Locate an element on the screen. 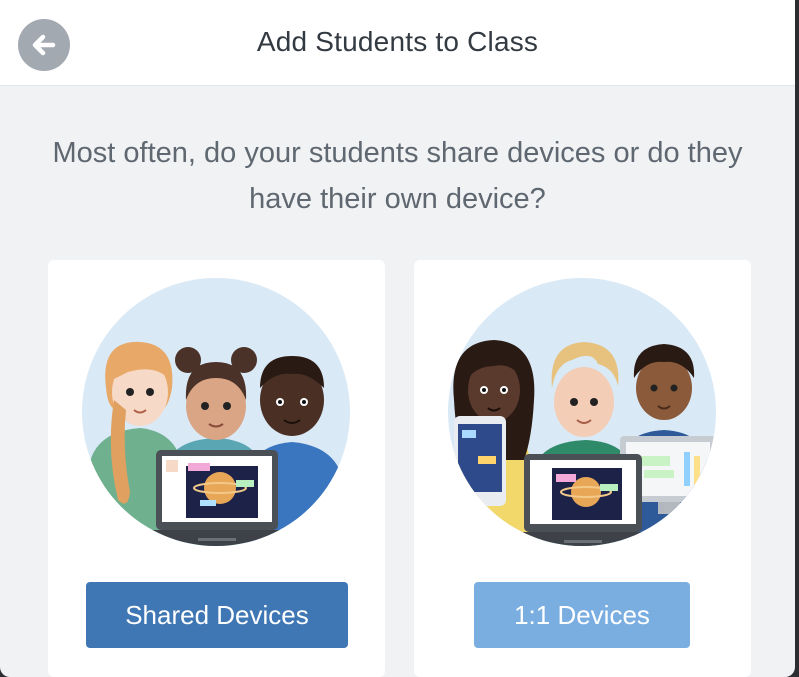 The height and width of the screenshot is (677, 799). shared-devices-illustration is located at coordinates (216, 412).